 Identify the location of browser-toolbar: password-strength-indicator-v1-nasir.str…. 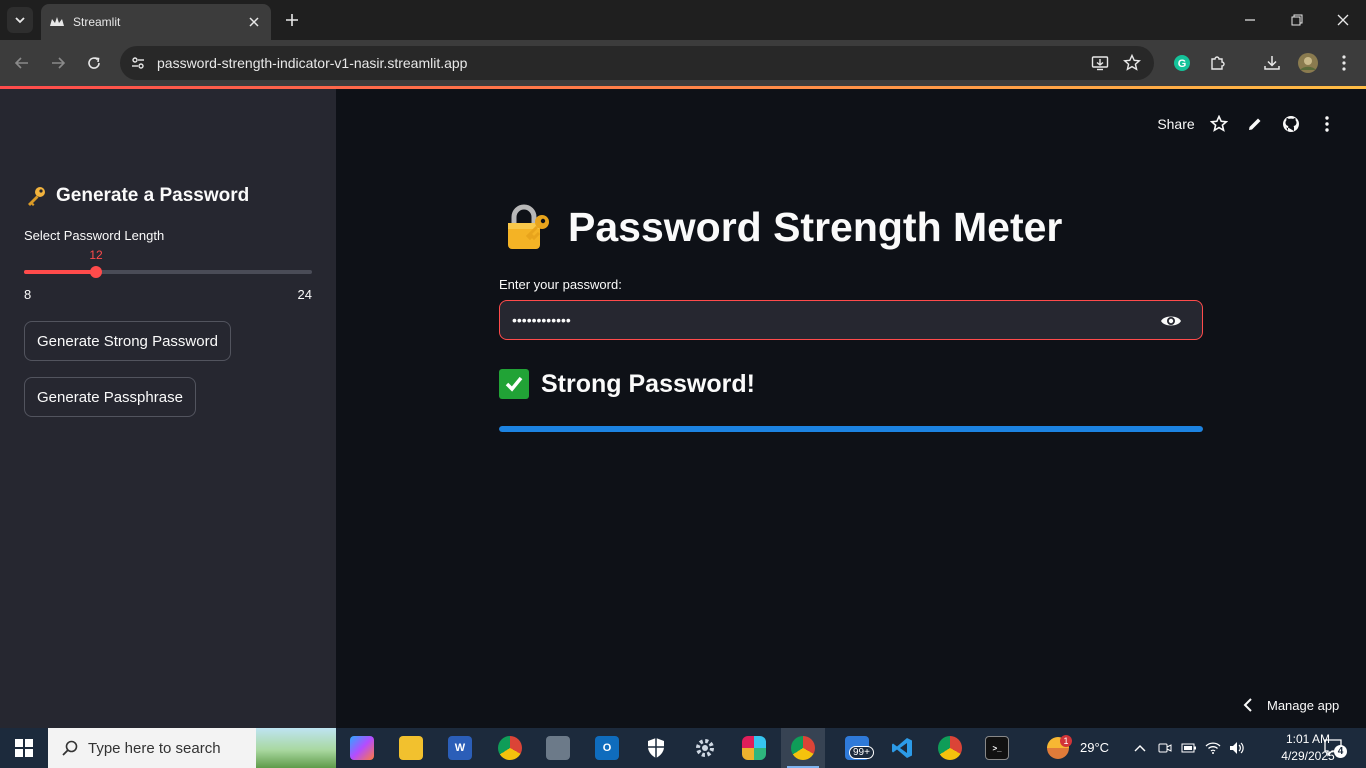
(683, 63).